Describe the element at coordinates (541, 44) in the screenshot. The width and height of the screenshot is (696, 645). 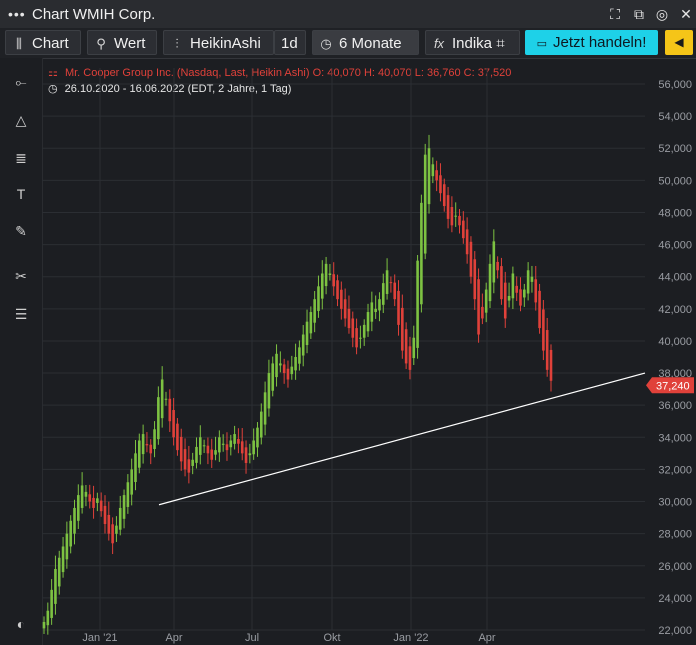
I see `wallet-icon: ▭` at that location.